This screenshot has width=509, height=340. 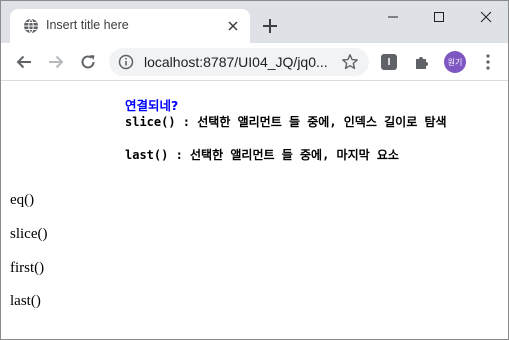 I want to click on slice-description: slice() : 선택한 앨리먼트 들 중에, 인덱스 길이로 탐색, so click(x=286, y=122).